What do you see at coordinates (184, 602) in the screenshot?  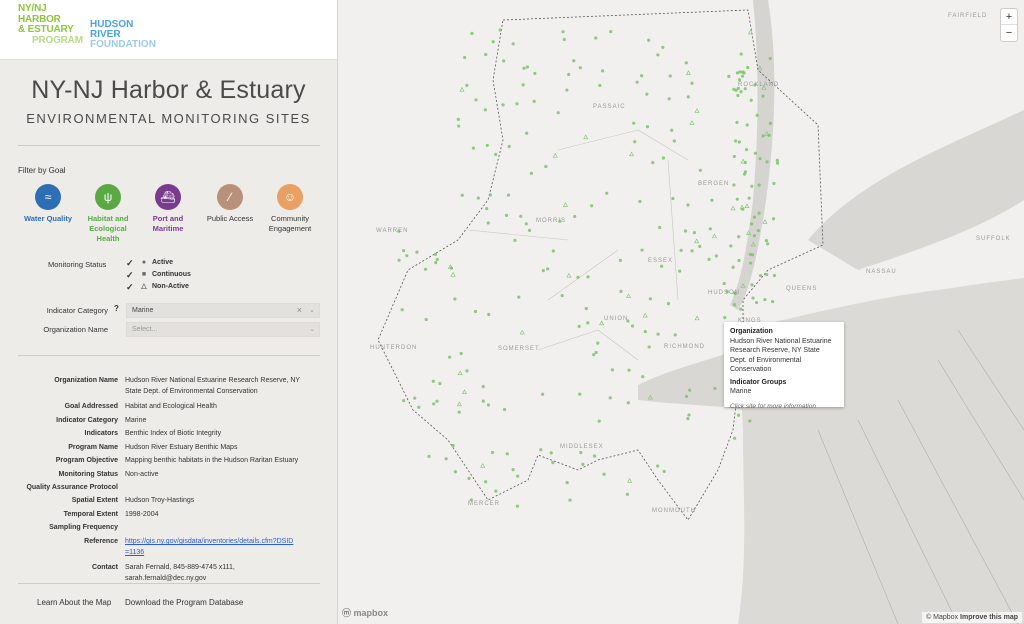 I see `download-database-link: Download the Program Database` at bounding box center [184, 602].